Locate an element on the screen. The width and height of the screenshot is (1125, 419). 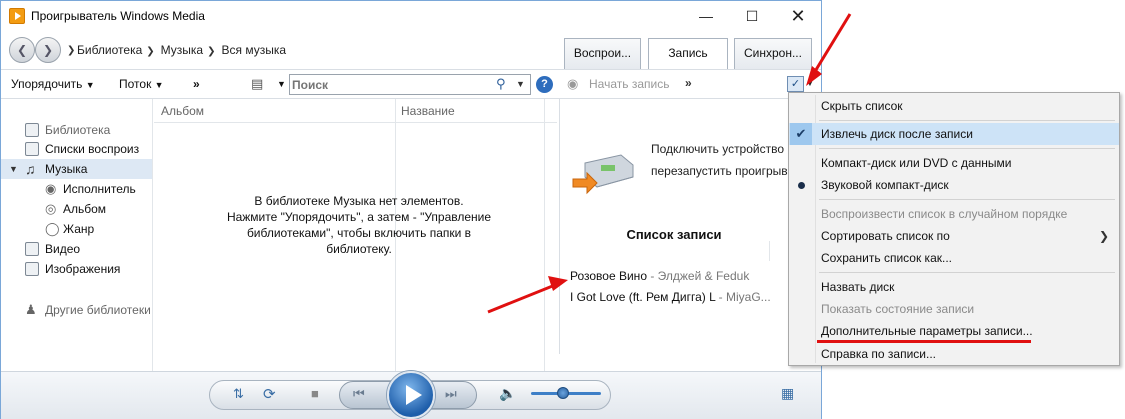
forward-button: ❯ is located at coordinates (48, 50).